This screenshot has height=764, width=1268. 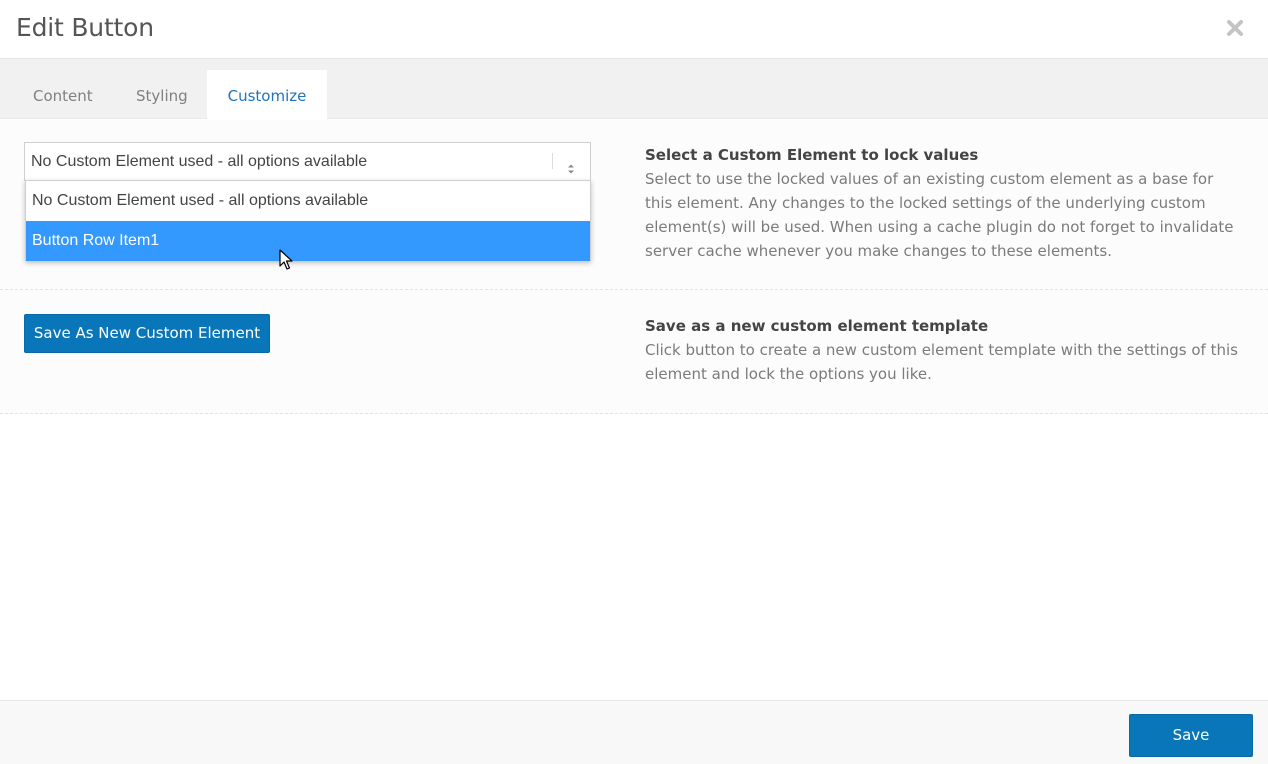 I want to click on save-as-new-custom-element-button: Save As New Custom Element, so click(x=147, y=333).